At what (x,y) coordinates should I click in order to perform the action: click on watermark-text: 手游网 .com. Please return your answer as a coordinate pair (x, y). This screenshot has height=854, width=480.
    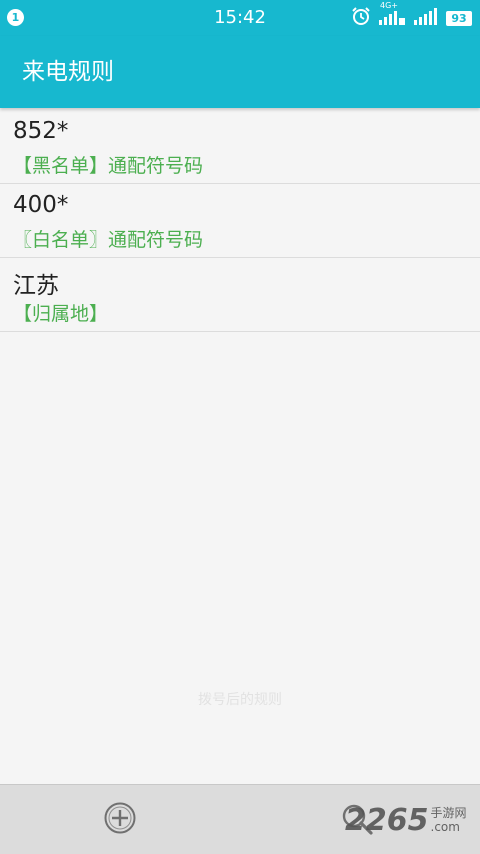
    Looking at the image, I should click on (449, 820).